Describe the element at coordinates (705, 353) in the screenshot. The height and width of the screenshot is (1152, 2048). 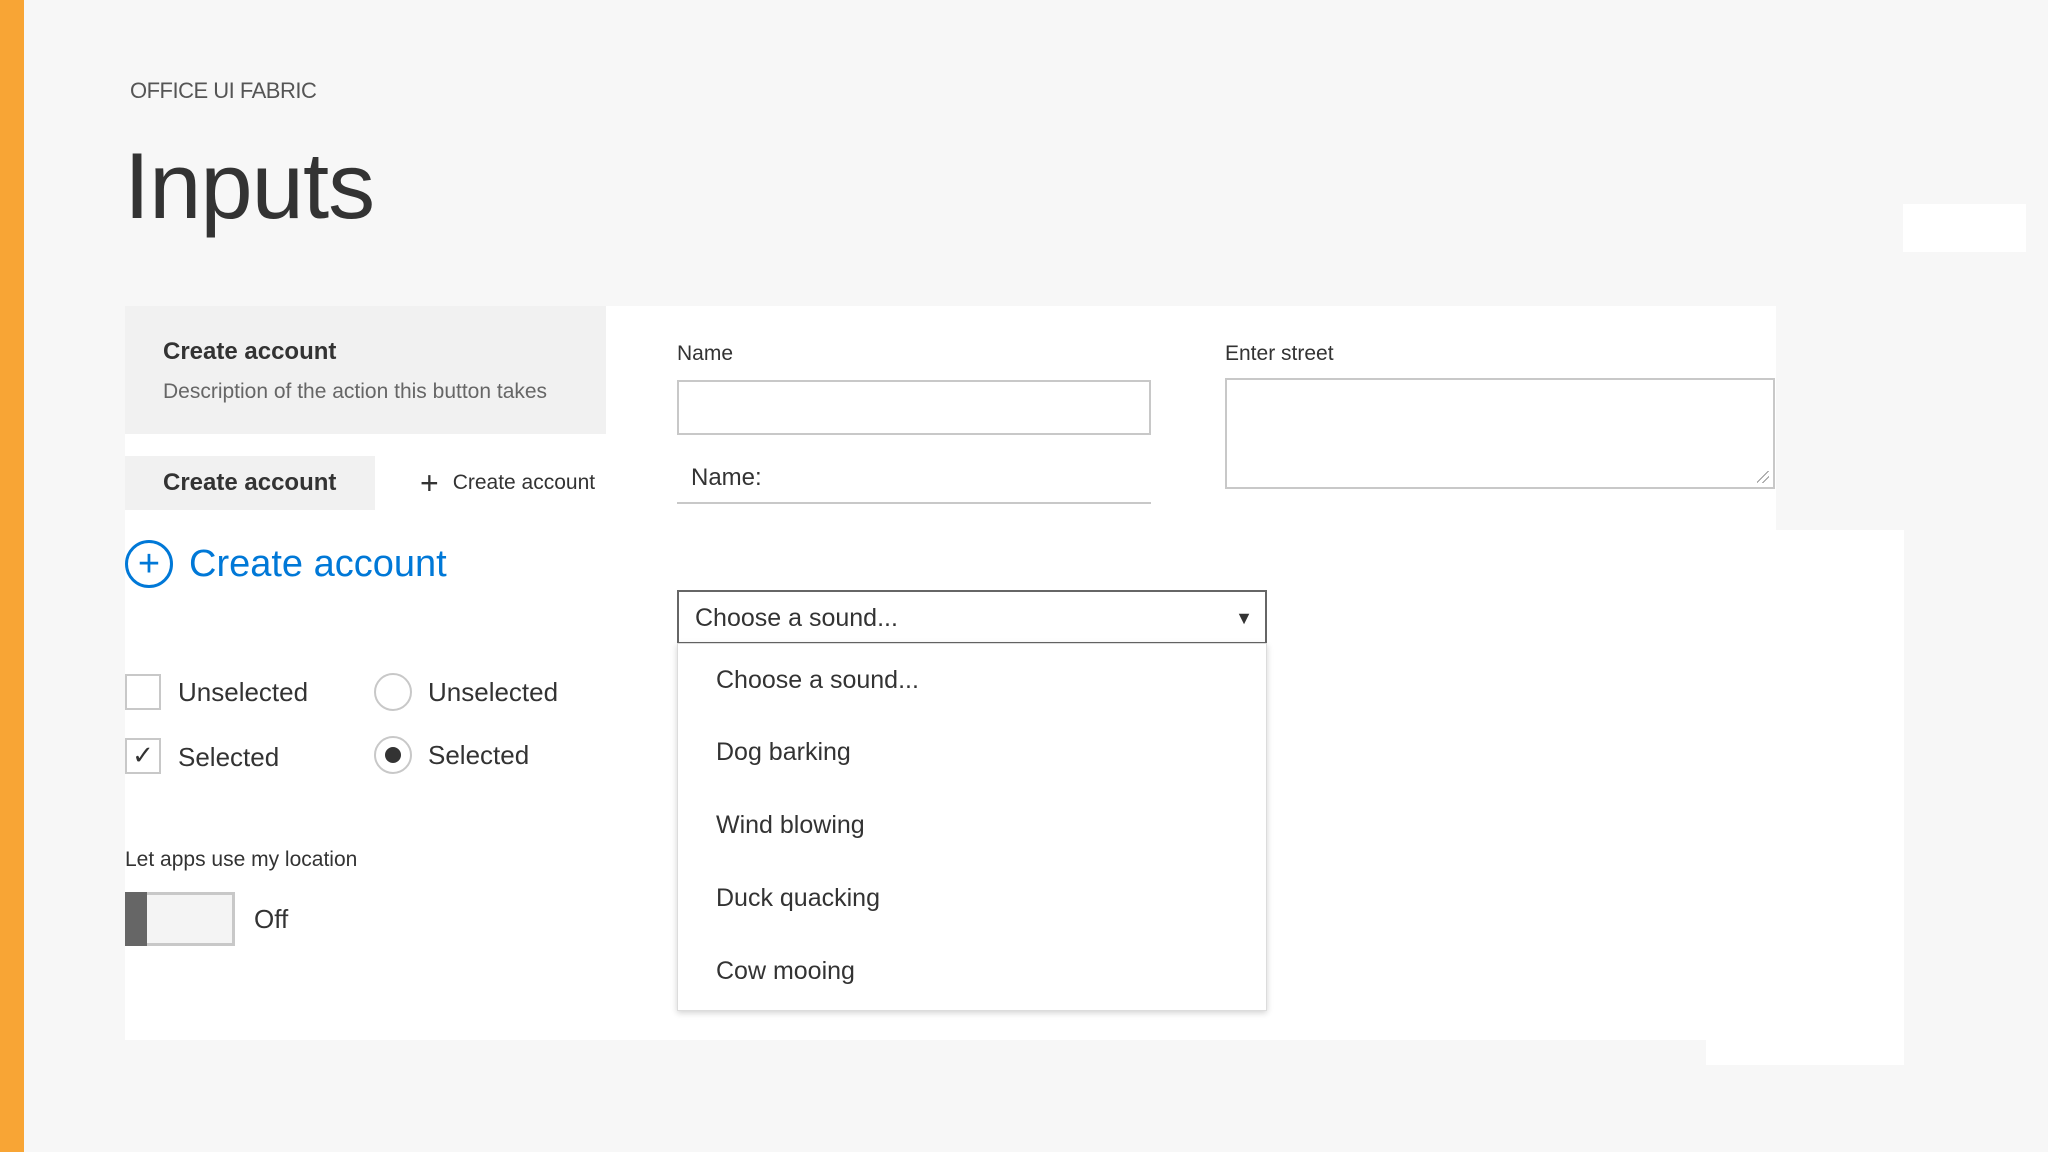
I see `name-label: Name` at that location.